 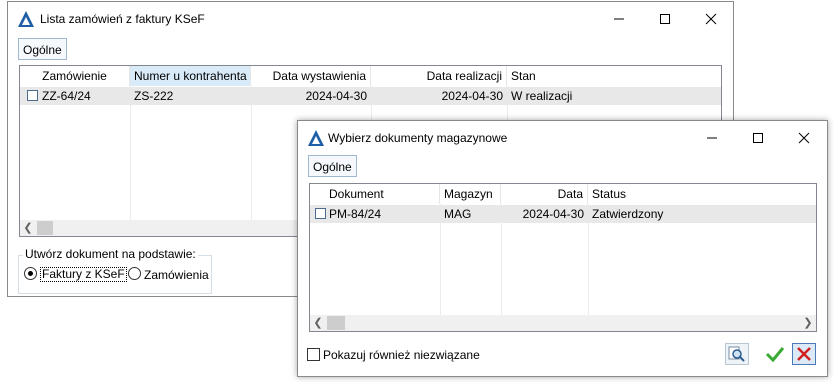 I want to click on radio-orders, so click(x=134, y=273).